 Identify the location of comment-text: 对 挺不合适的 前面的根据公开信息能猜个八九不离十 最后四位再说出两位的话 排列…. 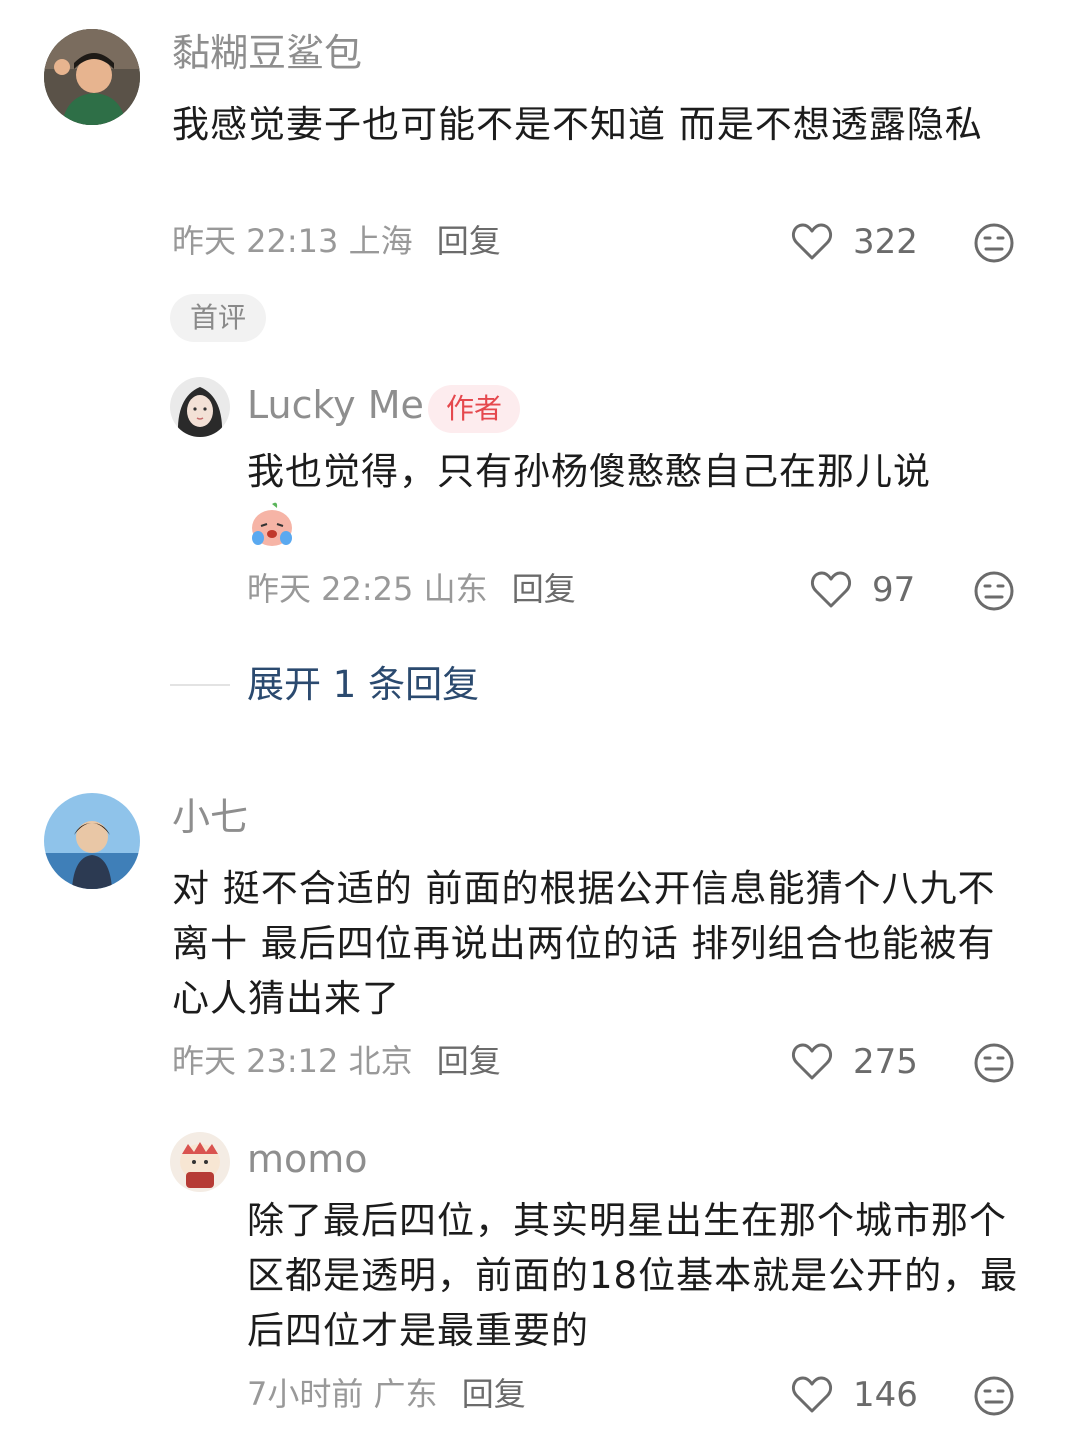
(584, 943).